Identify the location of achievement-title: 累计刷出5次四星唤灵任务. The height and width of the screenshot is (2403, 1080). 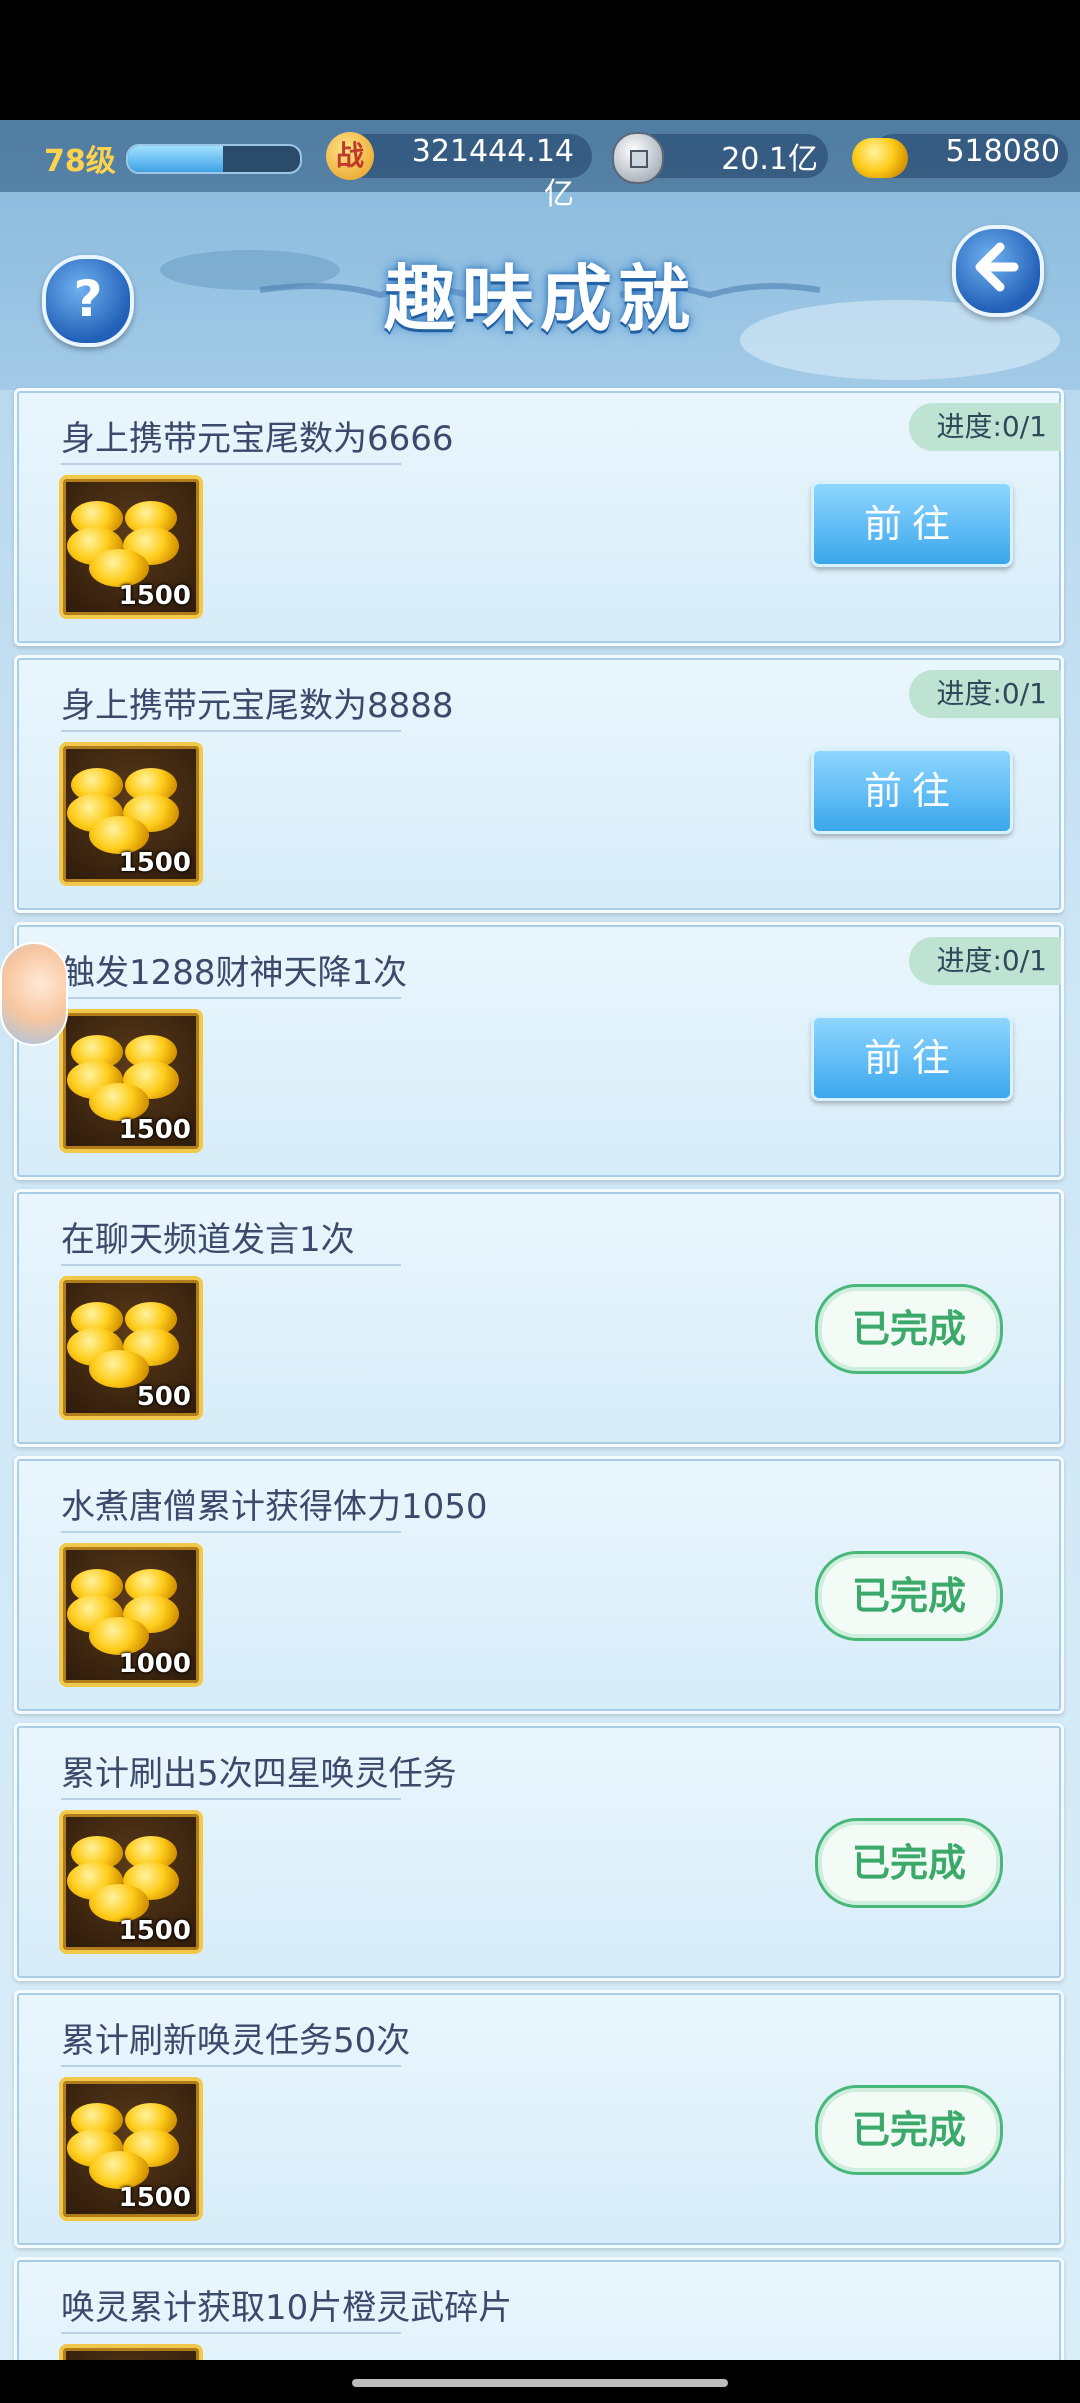
(259, 1774).